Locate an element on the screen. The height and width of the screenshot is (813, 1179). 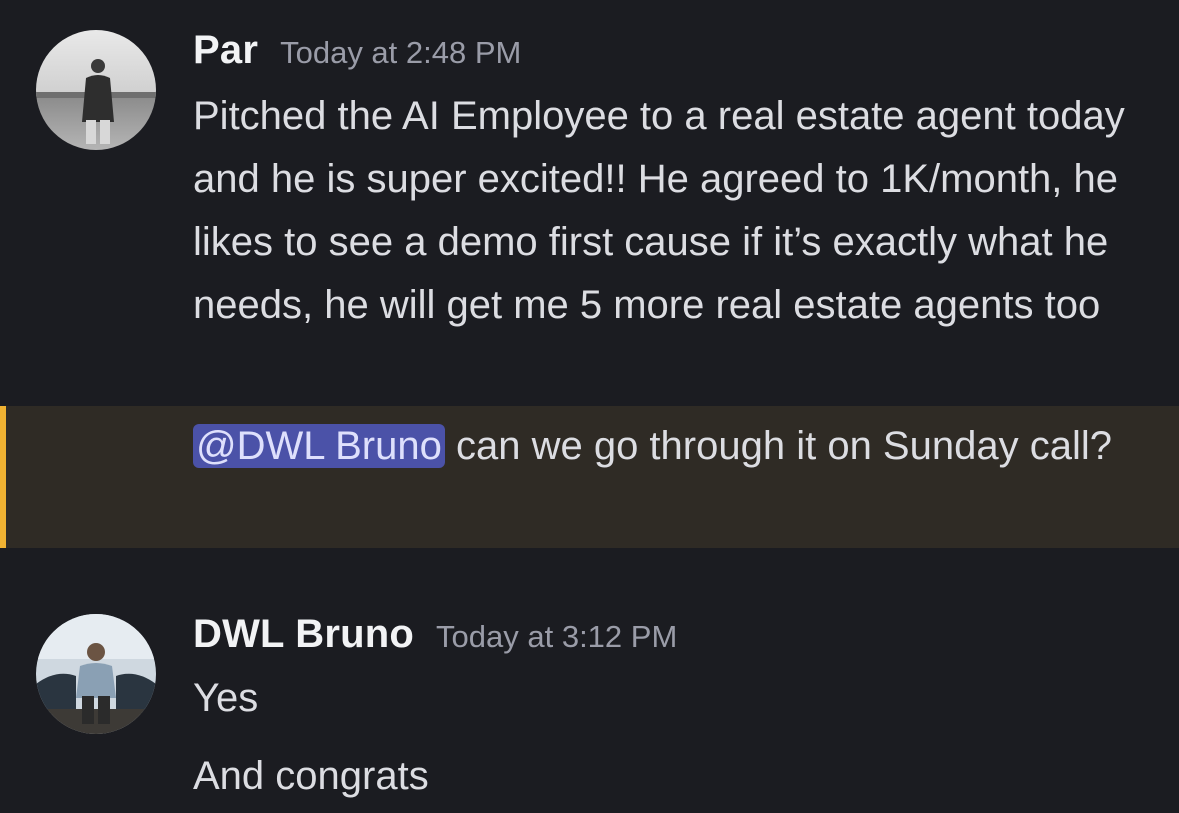
timestamp: Today at 2:48 PM is located at coordinates (401, 52).